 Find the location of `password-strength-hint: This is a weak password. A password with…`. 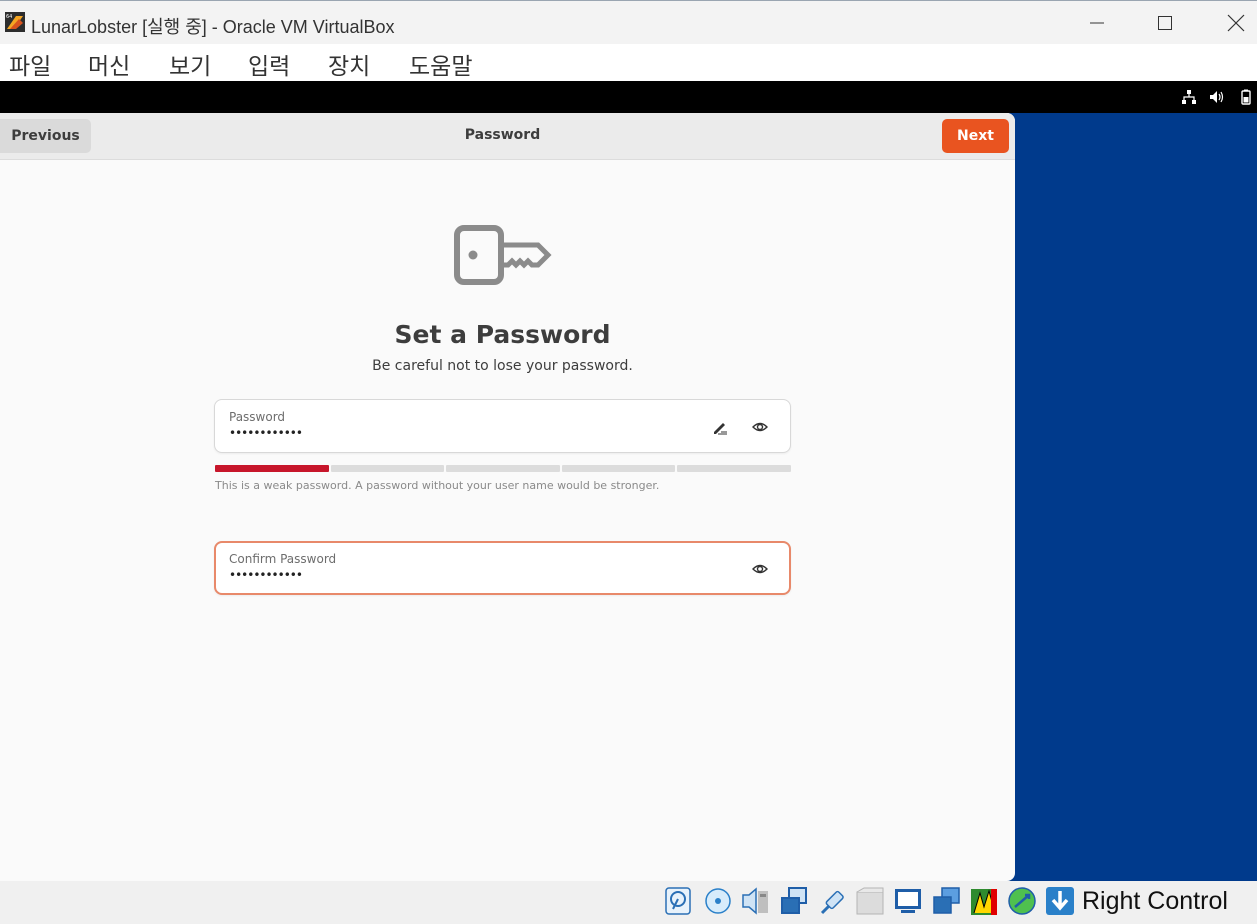

password-strength-hint: This is a weak password. A password with… is located at coordinates (437, 485).